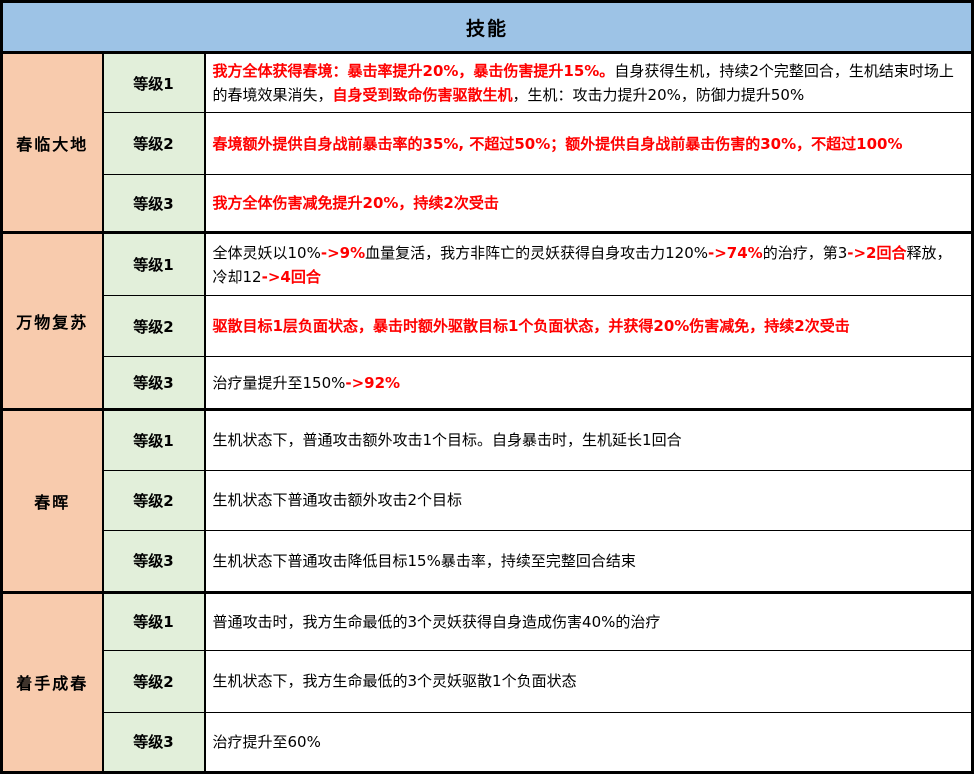 This screenshot has width=974, height=774. Describe the element at coordinates (52, 321) in the screenshot. I see `skill-name-cell: 万物复苏` at that location.